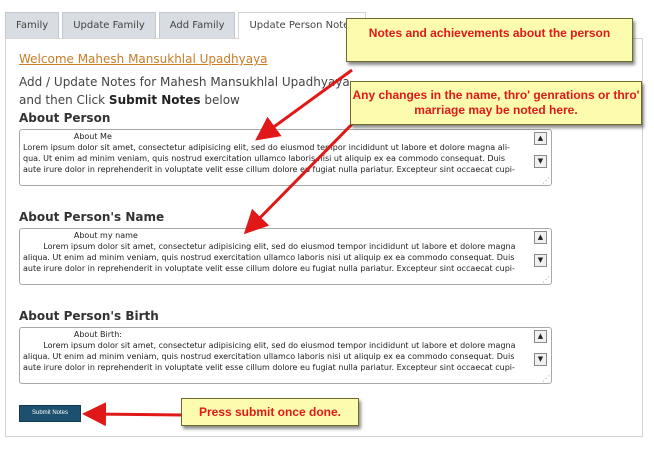  I want to click on arrow-to-about-person, so click(304, 104).